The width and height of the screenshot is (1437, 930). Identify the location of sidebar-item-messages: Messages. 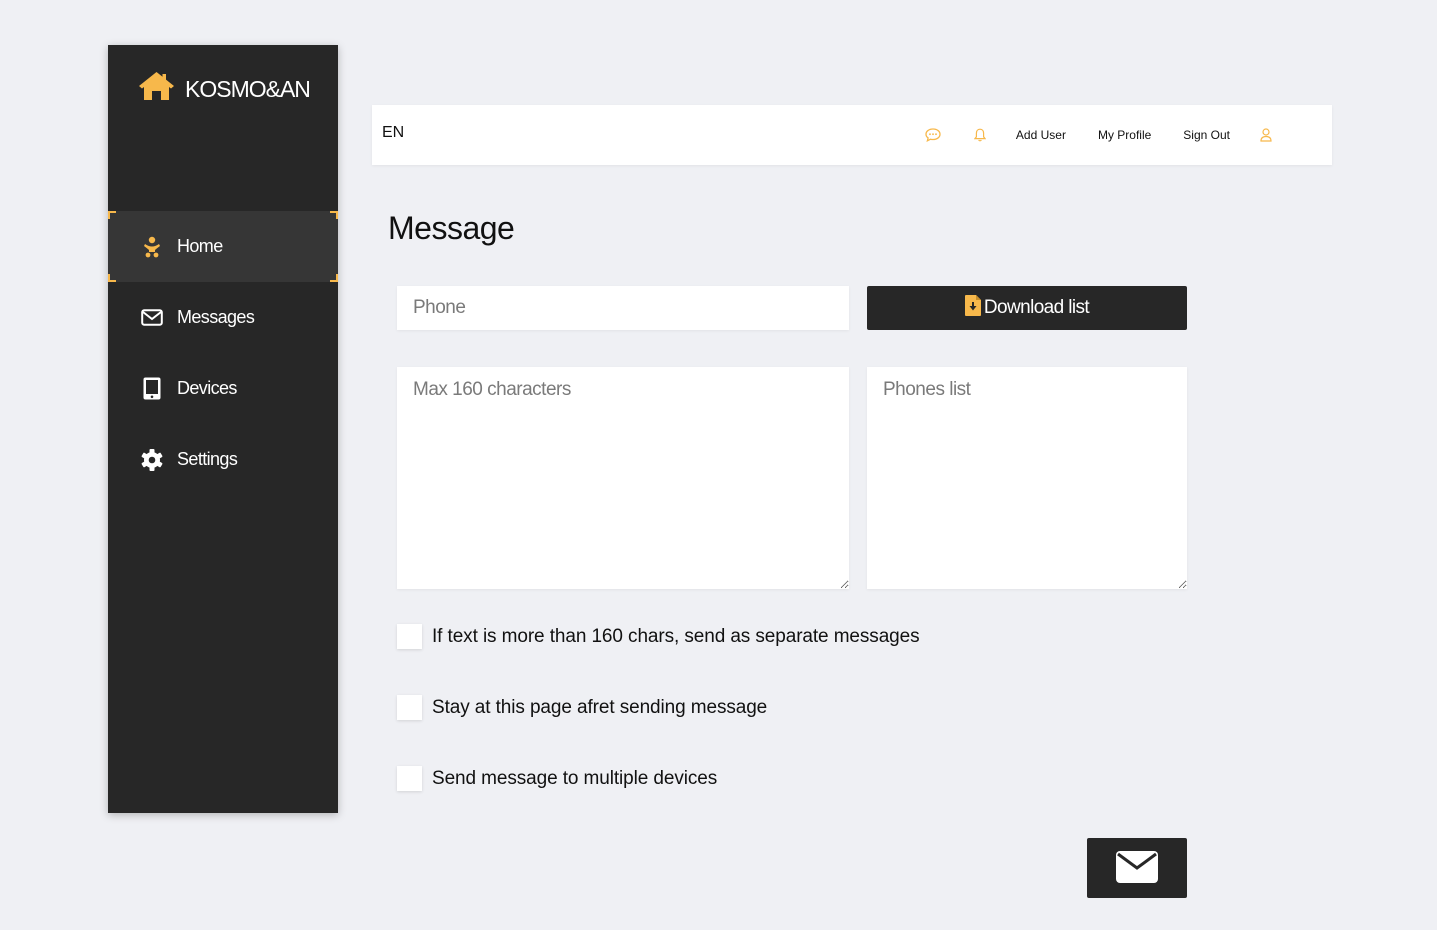
(223, 317).